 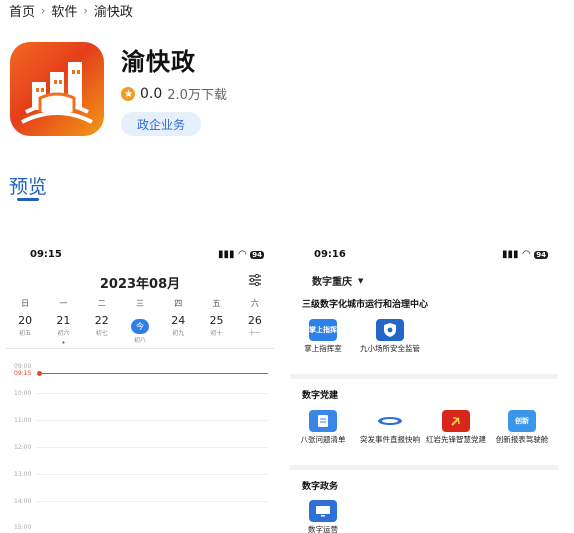 I want to click on section-title: 三级数字化城市运行和治理中心, so click(x=365, y=305).